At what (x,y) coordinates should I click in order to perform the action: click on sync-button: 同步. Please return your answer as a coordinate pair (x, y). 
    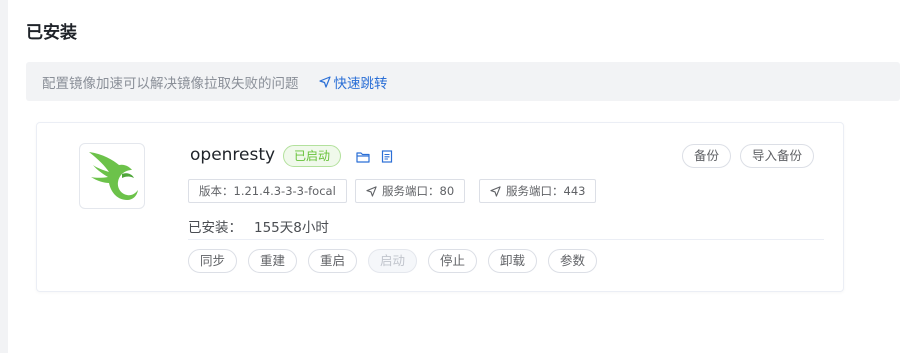
    Looking at the image, I should click on (213, 261).